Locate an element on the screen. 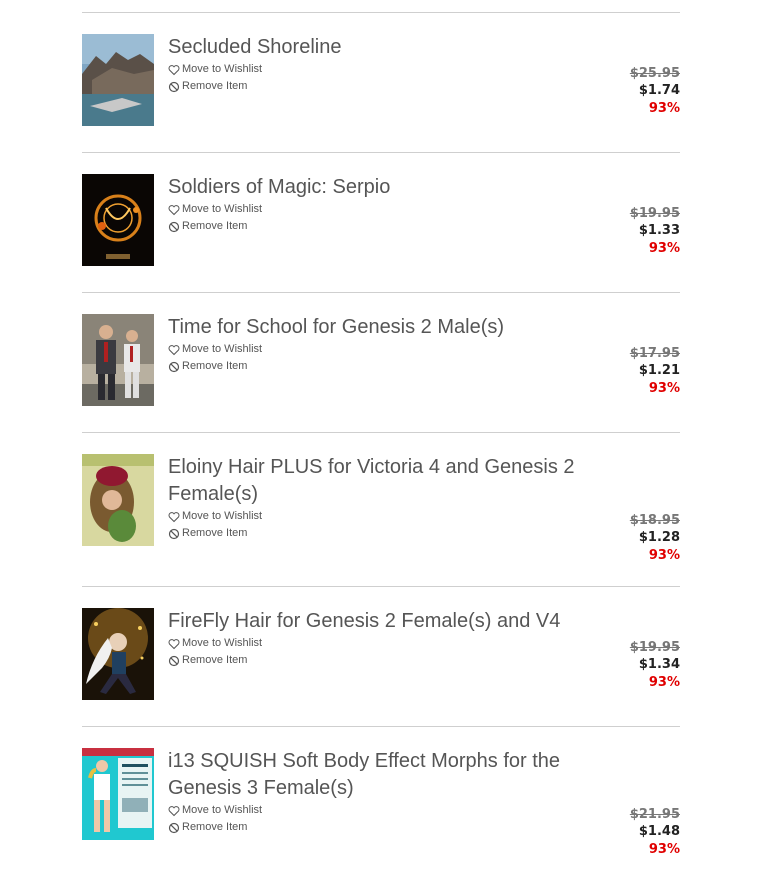  price-block: $18.95 $1.28 93% is located at coordinates (655, 538).